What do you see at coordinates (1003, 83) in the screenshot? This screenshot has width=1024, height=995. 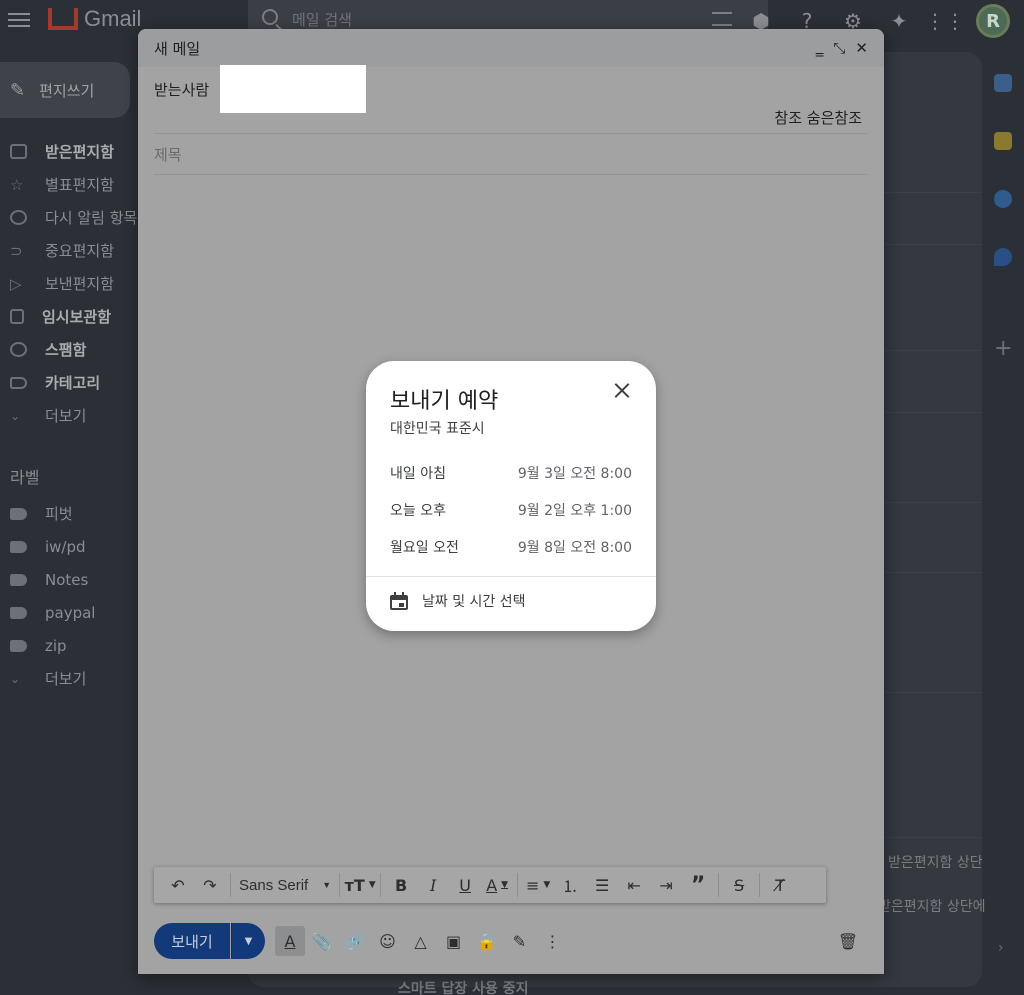 I see `calendar-app-icon` at bounding box center [1003, 83].